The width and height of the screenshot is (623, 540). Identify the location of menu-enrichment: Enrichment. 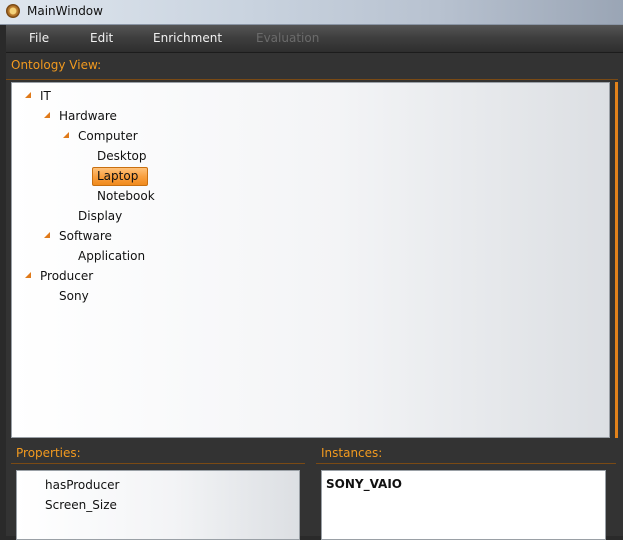
(187, 38).